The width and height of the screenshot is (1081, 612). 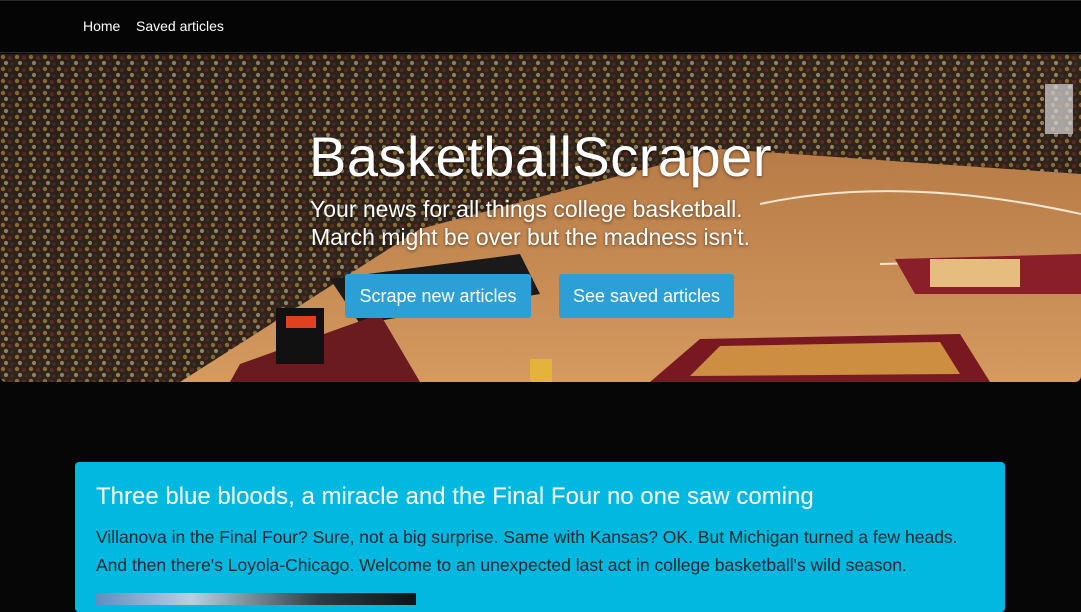 What do you see at coordinates (101, 26) in the screenshot?
I see `nav-home-link: Home` at bounding box center [101, 26].